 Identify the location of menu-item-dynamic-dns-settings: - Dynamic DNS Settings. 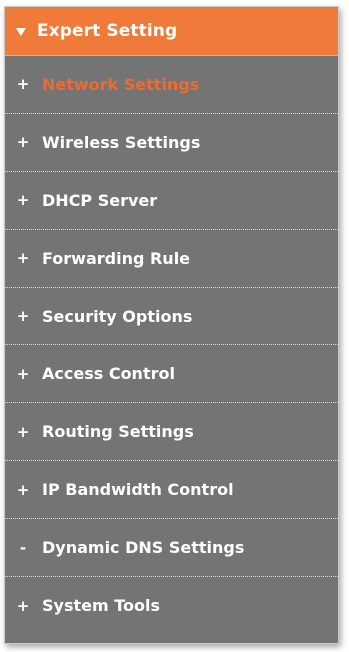
(171, 548).